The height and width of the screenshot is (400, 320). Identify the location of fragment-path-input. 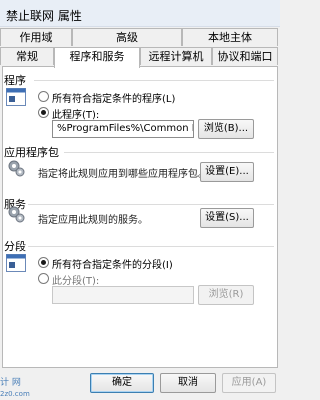
(123, 295).